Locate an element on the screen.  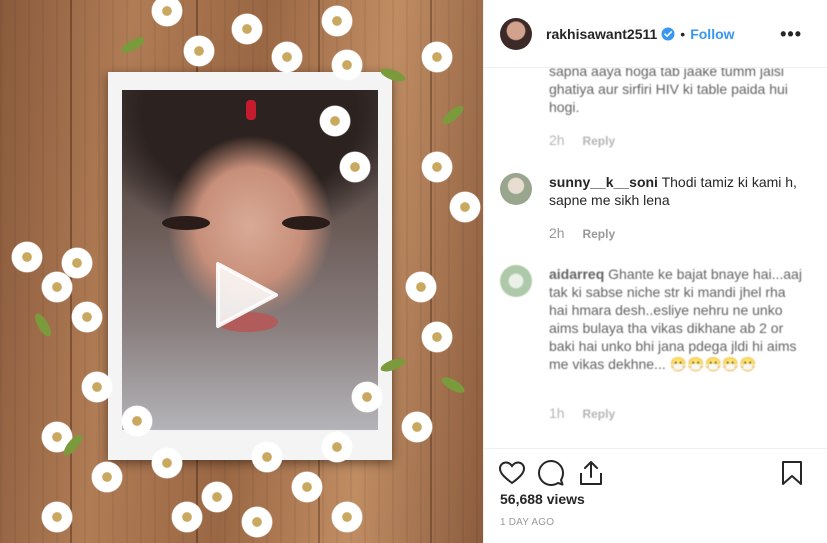
comment-username: aidarreq is located at coordinates (576, 274).